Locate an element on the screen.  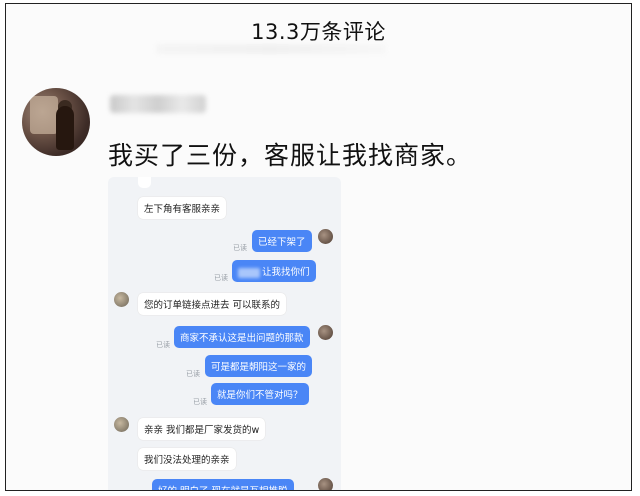
avatar-person is located at coordinates (65, 128).